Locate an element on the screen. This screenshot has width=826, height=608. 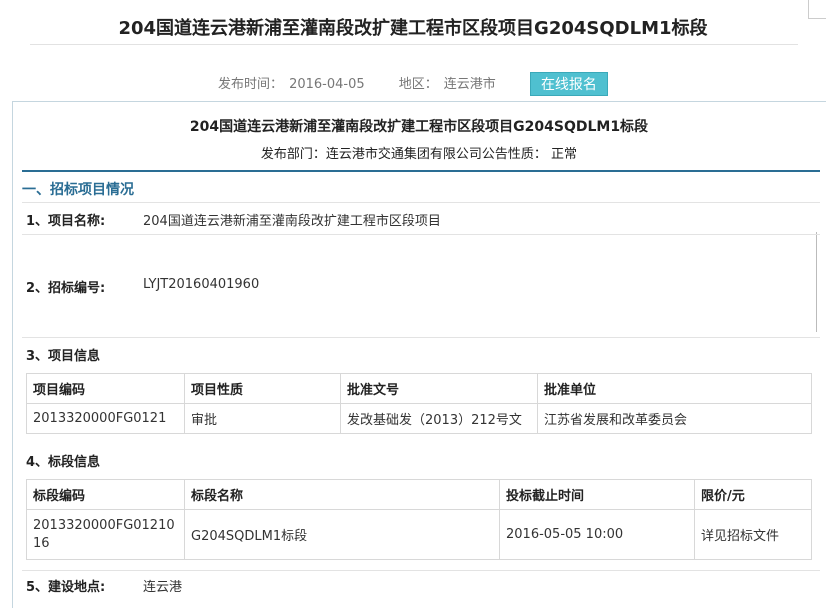
table-cell: 2013320000FG0121 is located at coordinates (105, 418).